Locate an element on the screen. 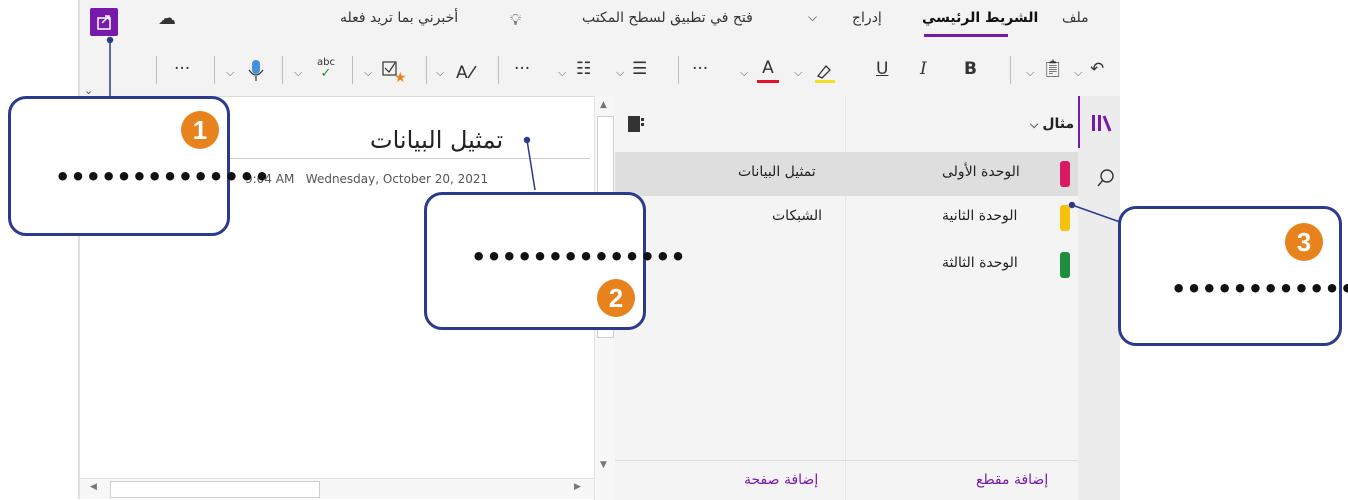 Image resolution: width=1348 pixels, height=500 pixels. callout-box-1: 1 •••••••••••••• is located at coordinates (139, 166).